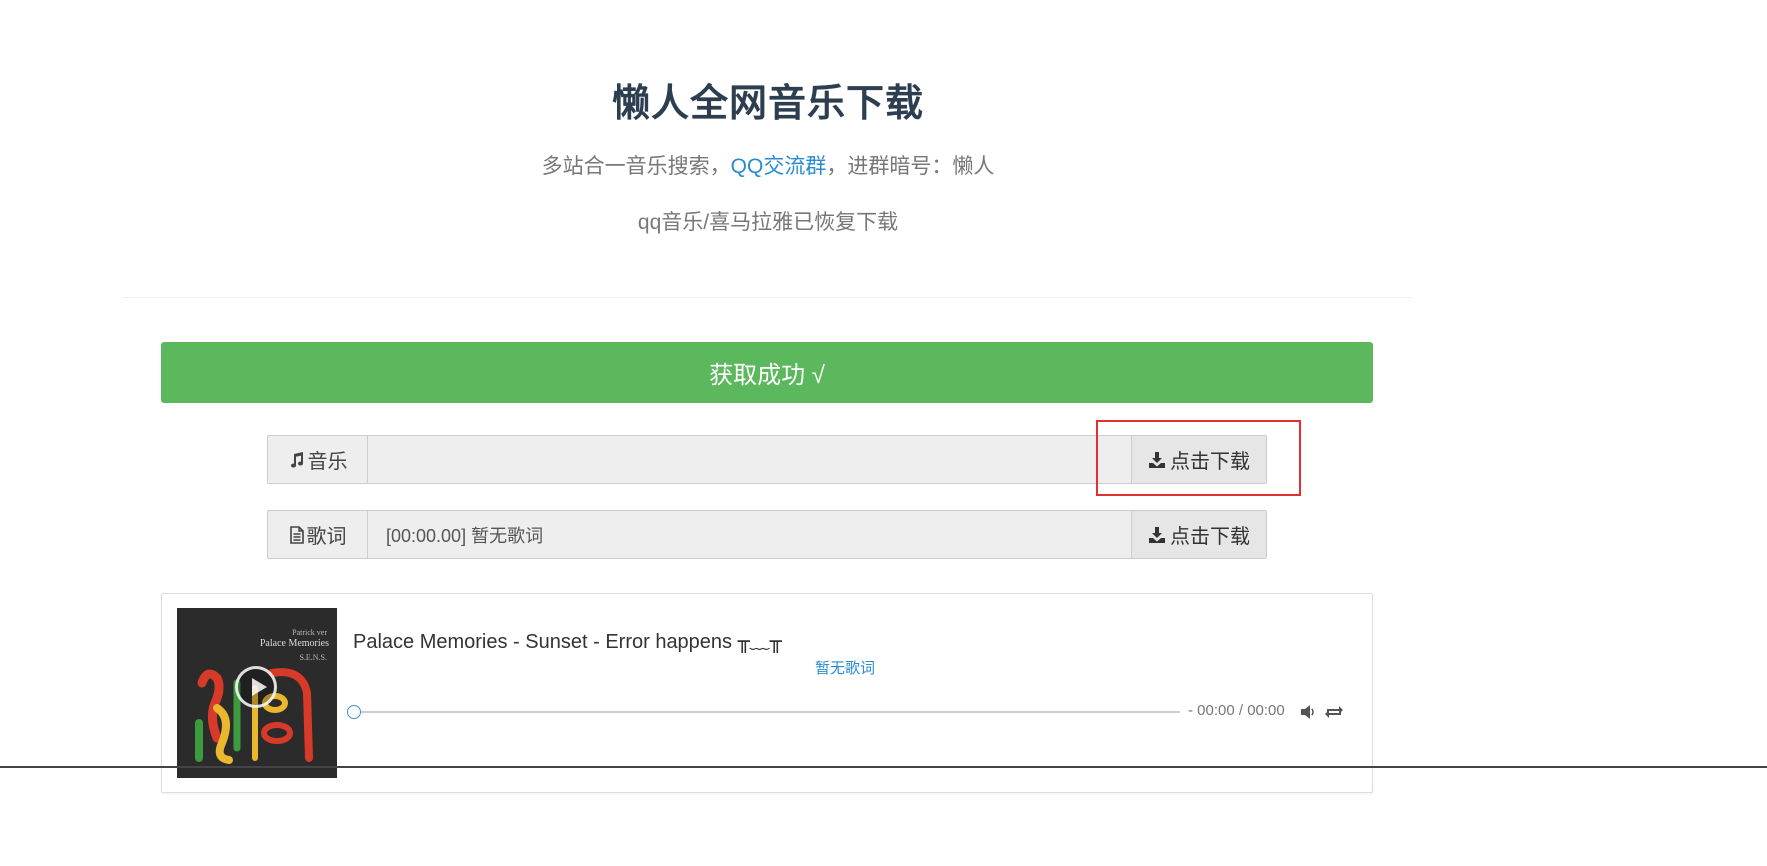  What do you see at coordinates (779, 166) in the screenshot?
I see `qq-group-link: QQ交流群` at bounding box center [779, 166].